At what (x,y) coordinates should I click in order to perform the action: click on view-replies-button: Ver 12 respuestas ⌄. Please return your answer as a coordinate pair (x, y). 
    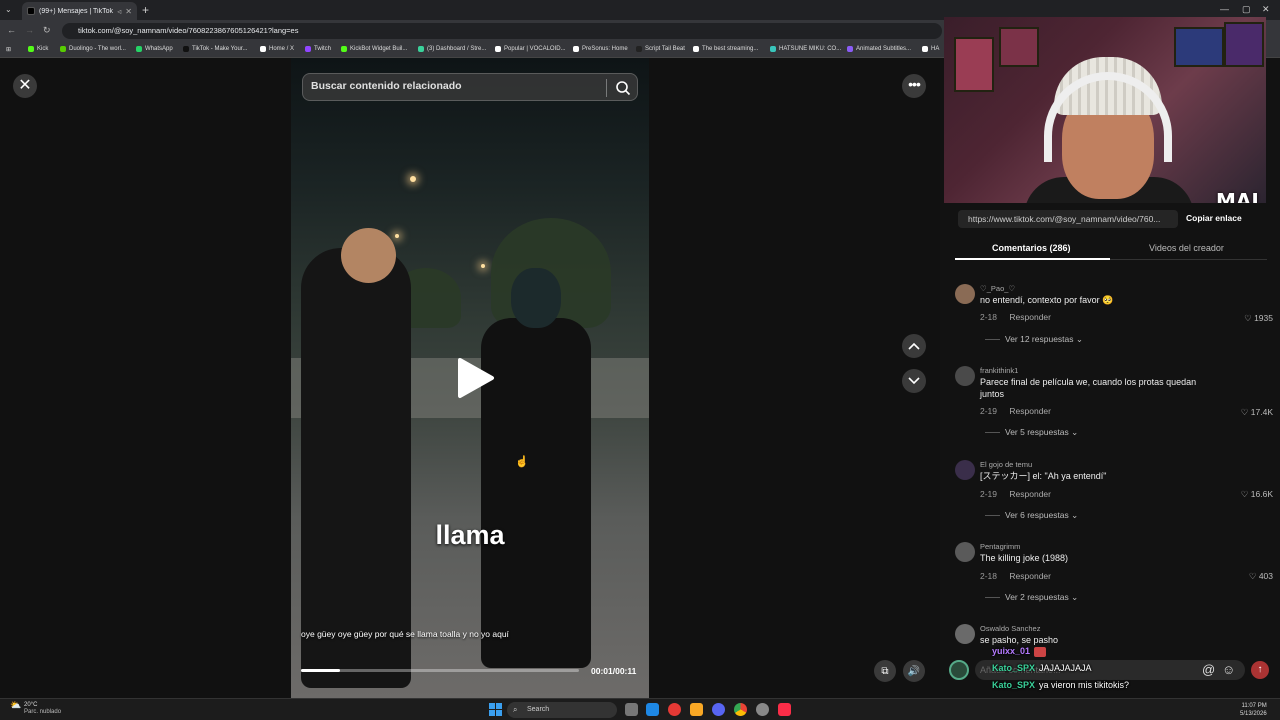
    Looking at the image, I should click on (1034, 339).